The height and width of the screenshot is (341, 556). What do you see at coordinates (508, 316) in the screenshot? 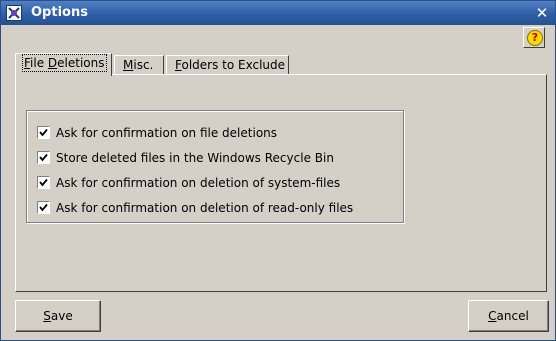
I see `cancel-button: Cancel` at bounding box center [508, 316].